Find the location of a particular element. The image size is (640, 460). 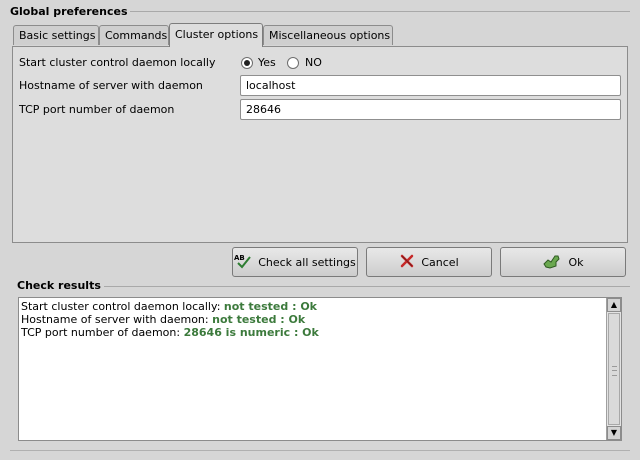

cancel-button: Cancel is located at coordinates (429, 262).